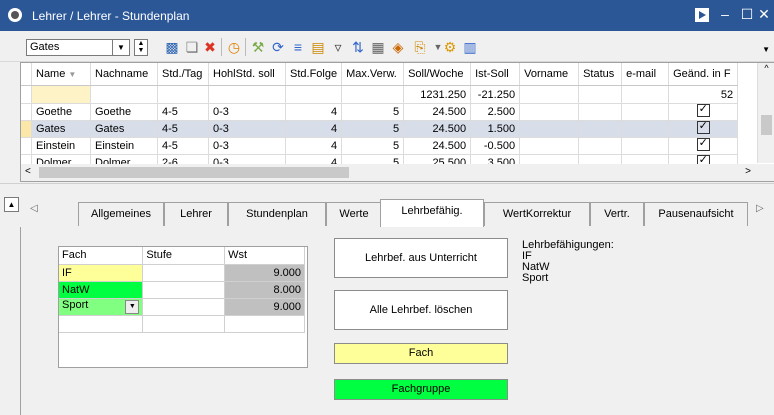 This screenshot has width=774, height=415. I want to click on lehrbef-heading: Lehrbefähigungen:, so click(568, 245).